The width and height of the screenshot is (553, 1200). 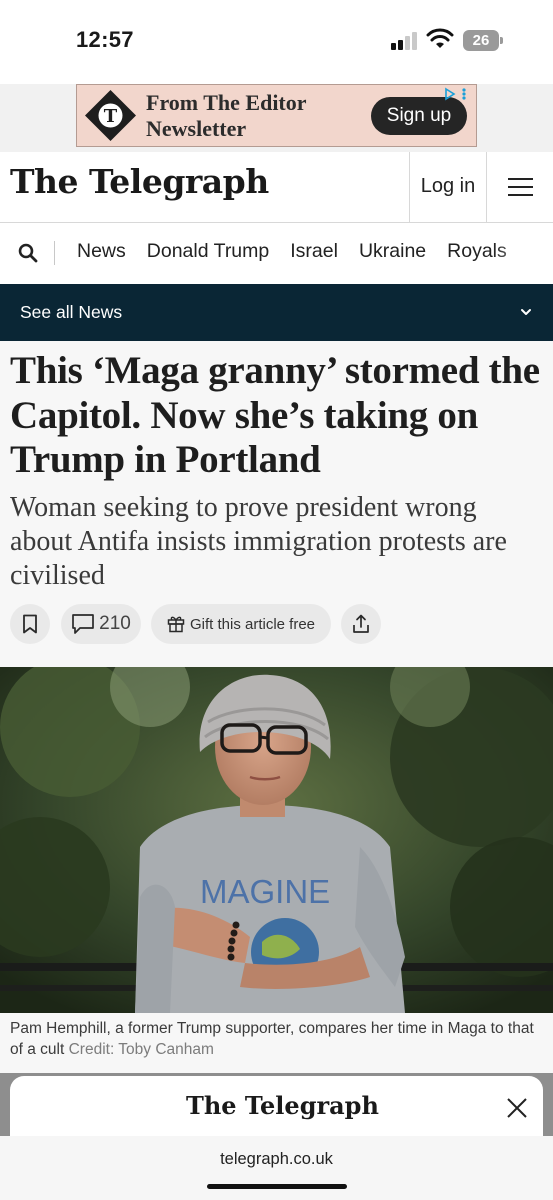 What do you see at coordinates (176, 624) in the screenshot?
I see `gift-icon` at bounding box center [176, 624].